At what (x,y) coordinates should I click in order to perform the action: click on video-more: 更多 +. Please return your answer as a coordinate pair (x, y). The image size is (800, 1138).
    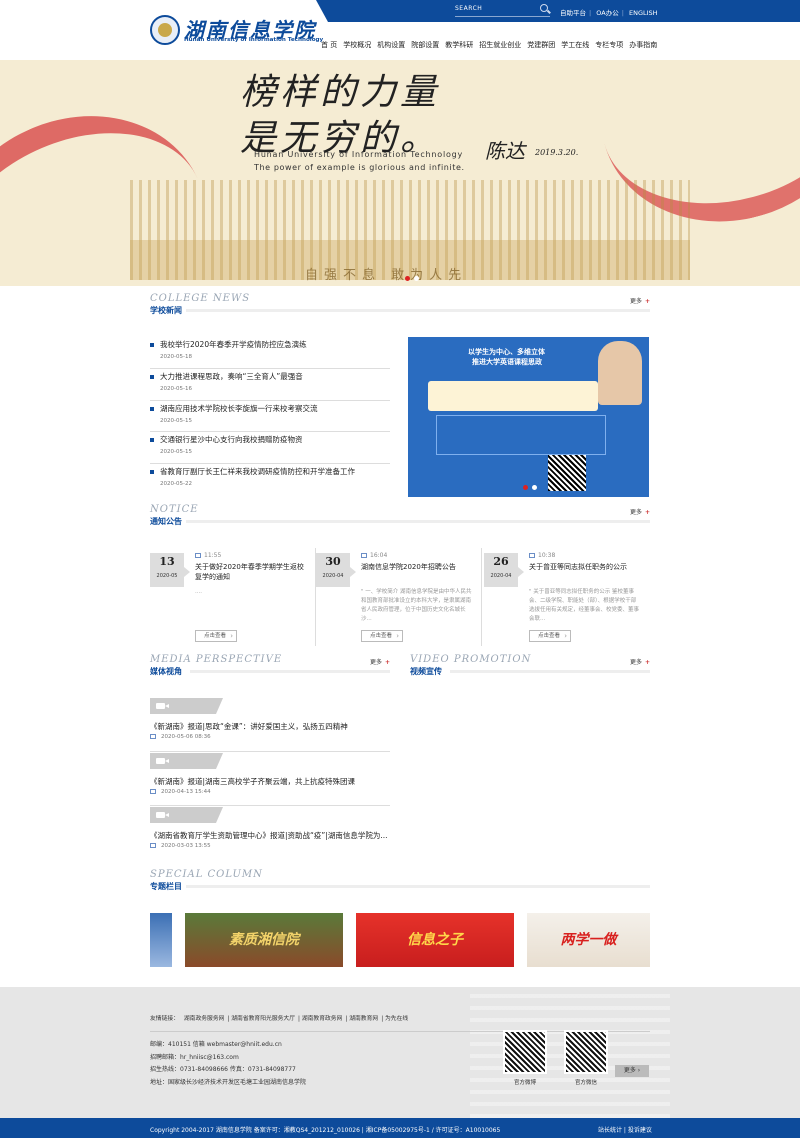
    Looking at the image, I should click on (640, 661).